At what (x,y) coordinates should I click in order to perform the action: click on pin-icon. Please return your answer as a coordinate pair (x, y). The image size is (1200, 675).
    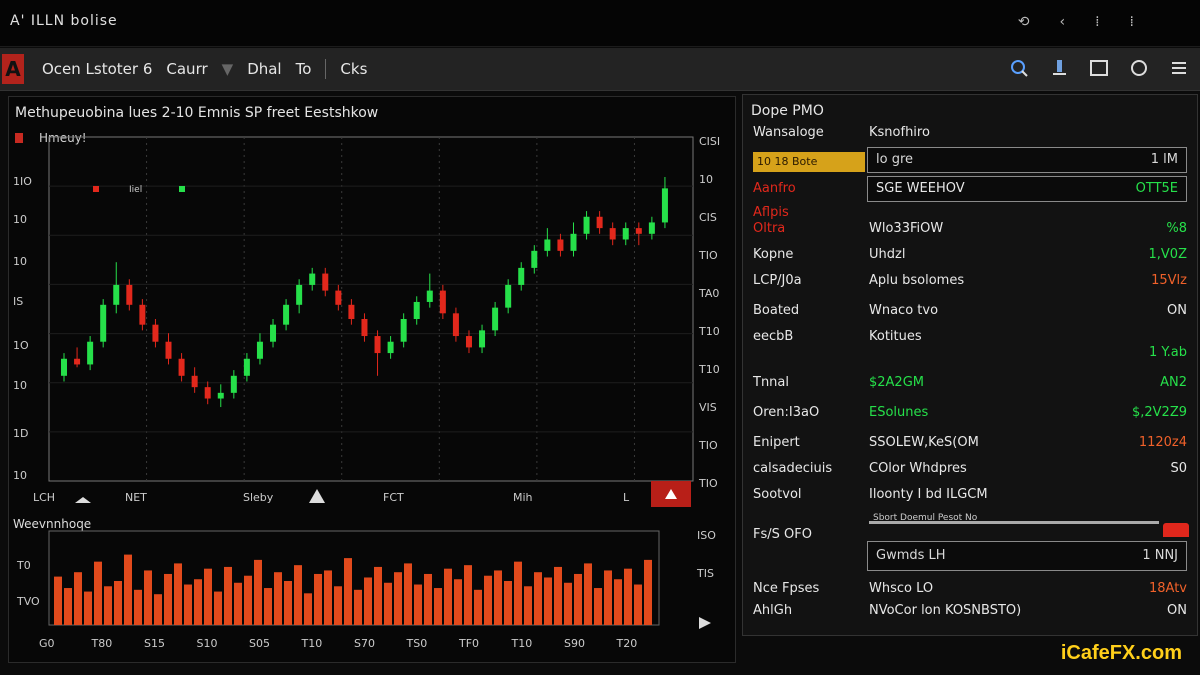
    Looking at the image, I should click on (1059, 68).